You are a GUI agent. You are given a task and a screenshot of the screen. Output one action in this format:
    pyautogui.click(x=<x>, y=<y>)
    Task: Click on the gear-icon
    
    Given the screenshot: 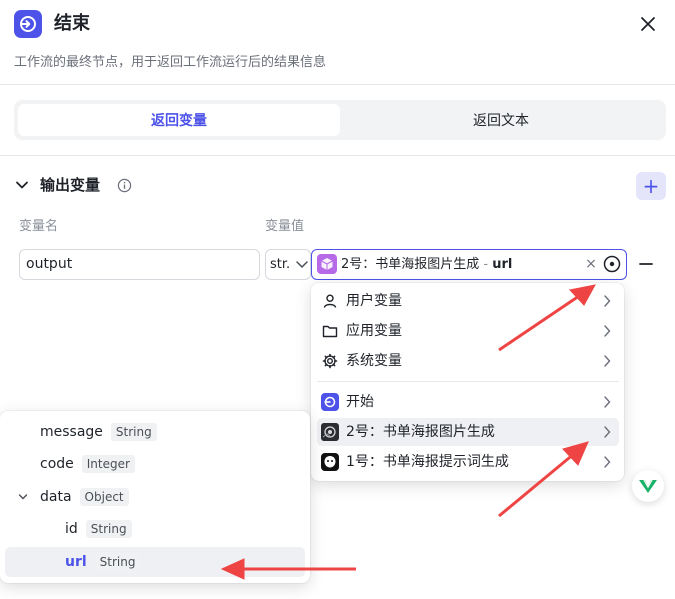 What is the action you would take?
    pyautogui.click(x=330, y=361)
    